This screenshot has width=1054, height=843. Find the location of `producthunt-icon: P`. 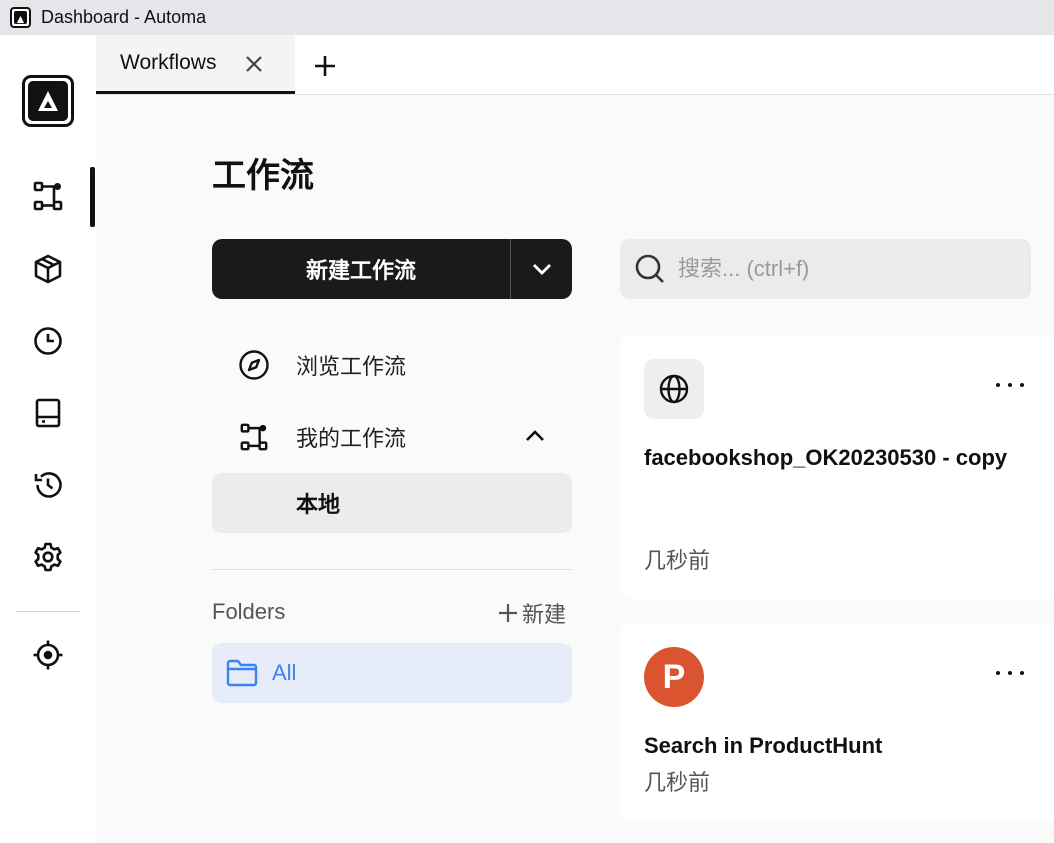

producthunt-icon: P is located at coordinates (674, 677).